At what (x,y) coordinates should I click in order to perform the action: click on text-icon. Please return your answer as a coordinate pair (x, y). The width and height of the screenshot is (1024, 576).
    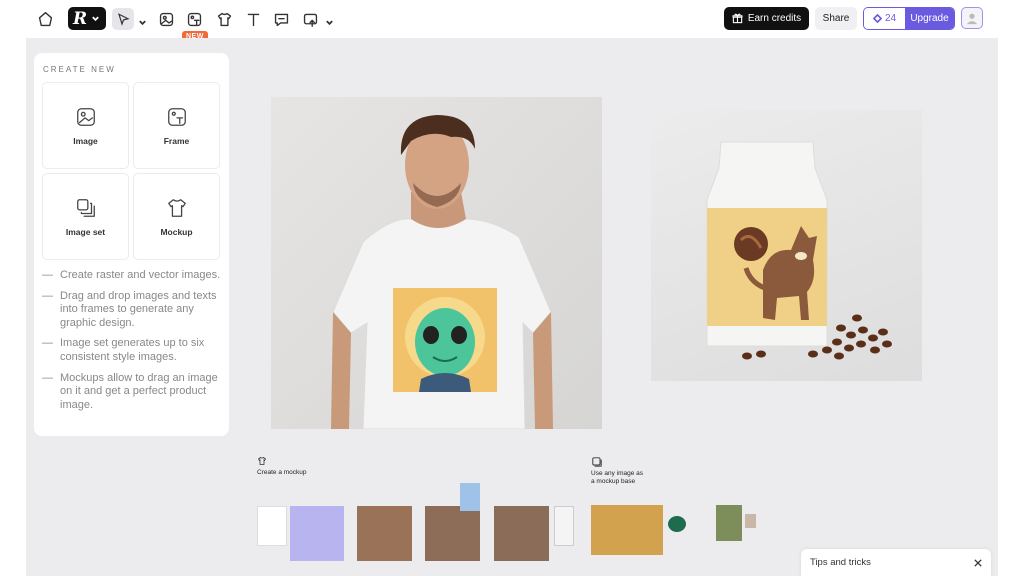
    Looking at the image, I should click on (253, 19).